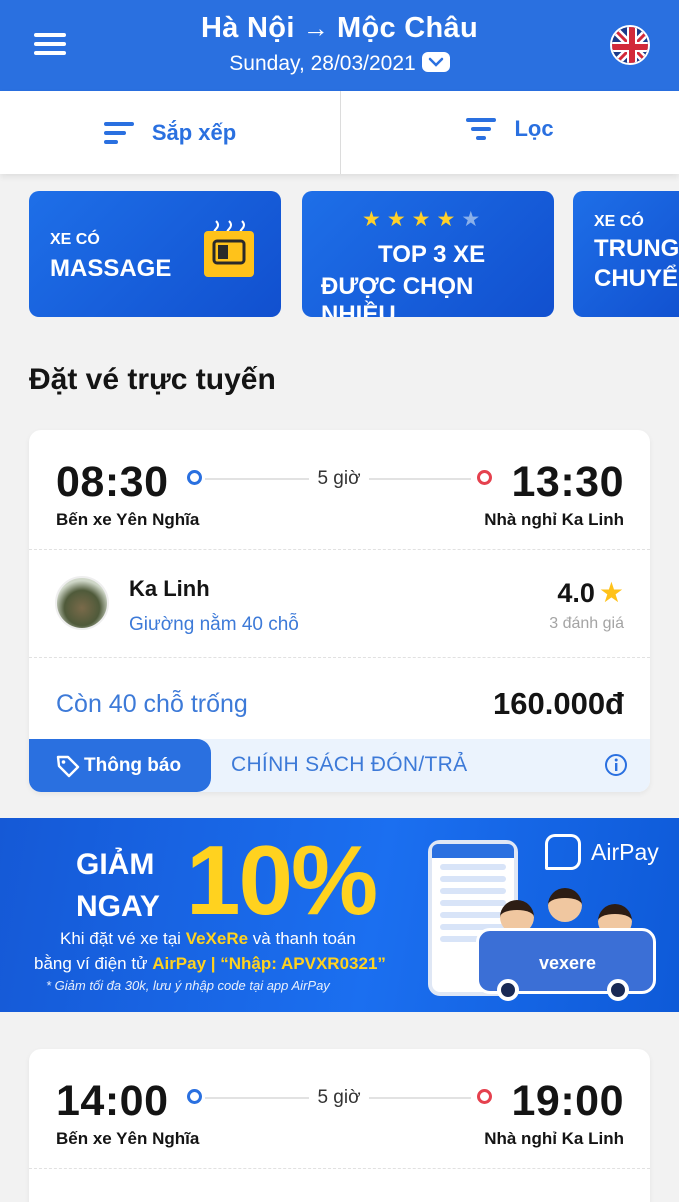 Image resolution: width=679 pixels, height=1202 pixels. I want to click on ticket-price: 160.000đ, so click(558, 703).